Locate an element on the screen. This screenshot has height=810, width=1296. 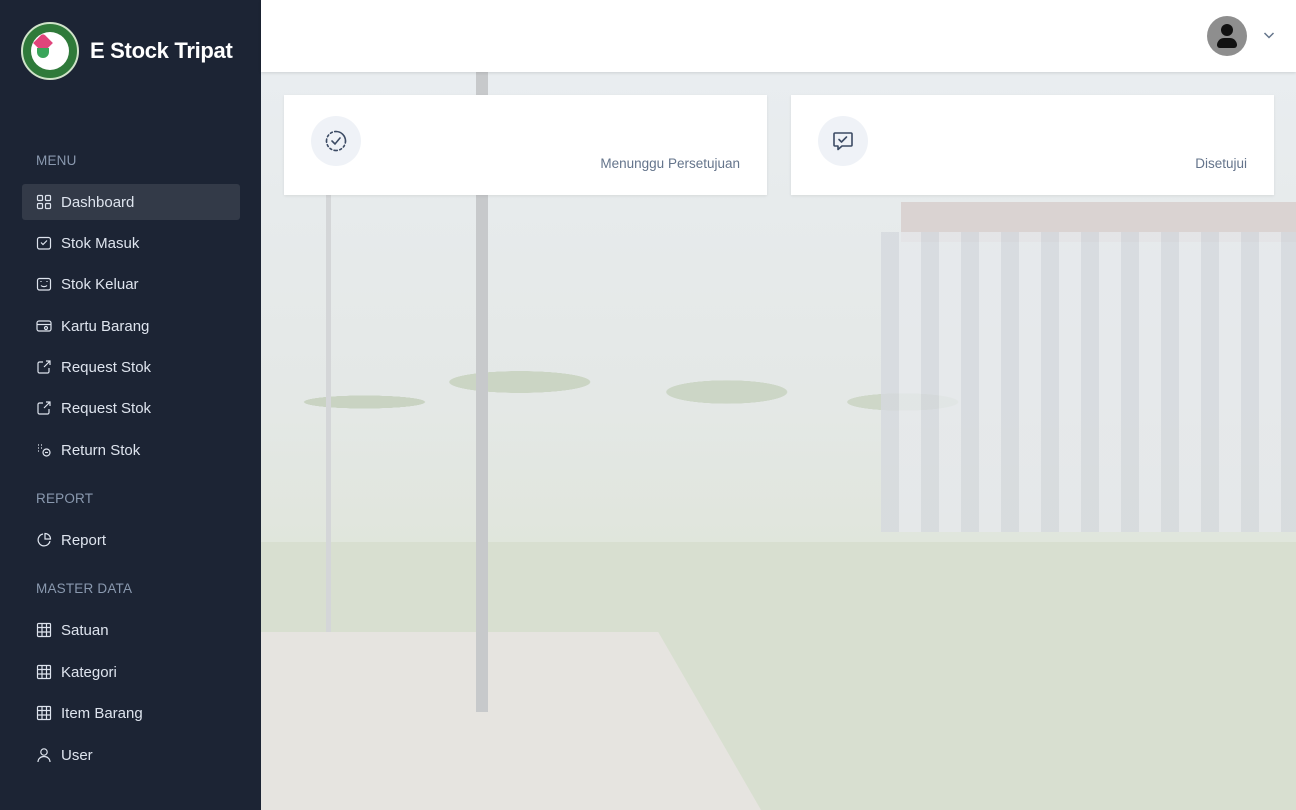
sidebar-item-label: Kartu Barang is located at coordinates (105, 326).